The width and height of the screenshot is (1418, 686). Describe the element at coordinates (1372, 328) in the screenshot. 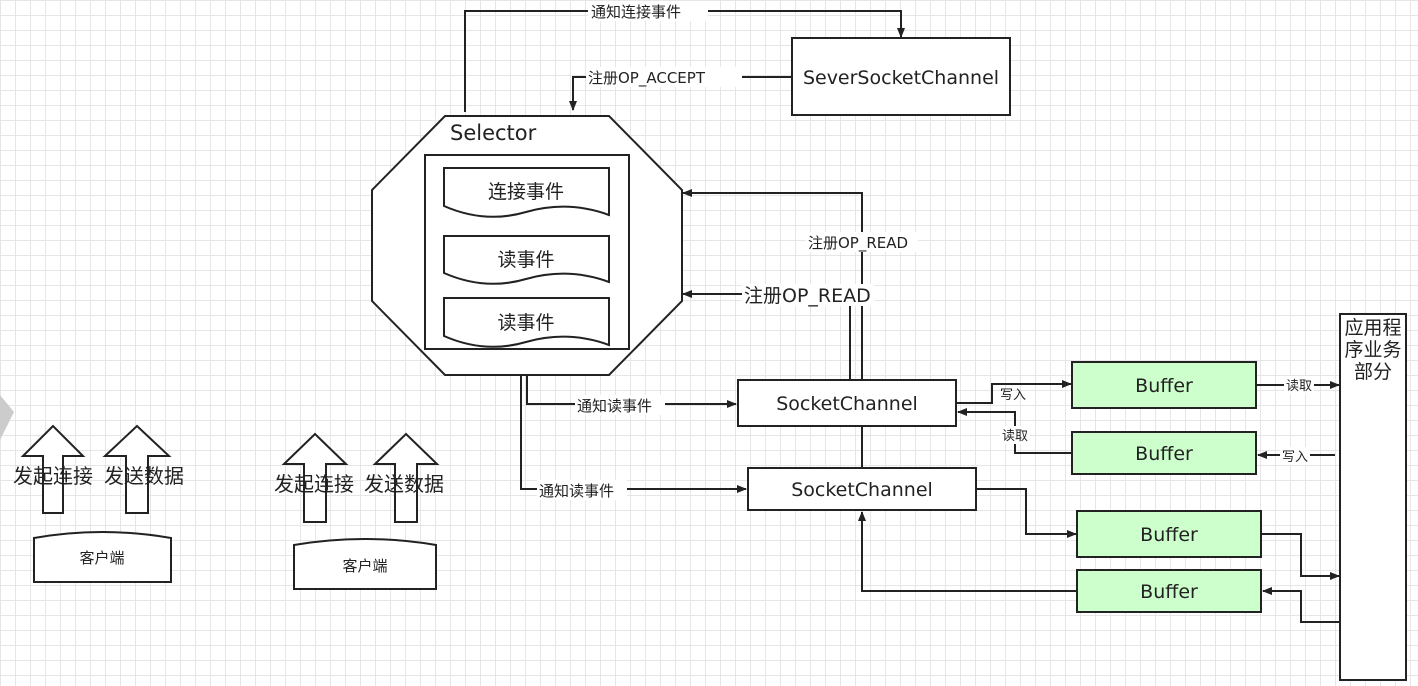

I see `app-business-label-1: 应用程` at that location.